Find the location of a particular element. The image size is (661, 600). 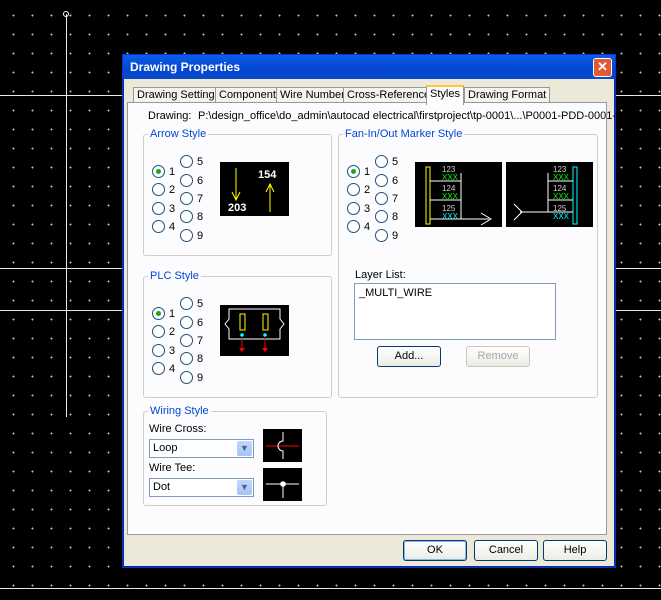

arrow-preview-bottom-number: 203 is located at coordinates (237, 208).